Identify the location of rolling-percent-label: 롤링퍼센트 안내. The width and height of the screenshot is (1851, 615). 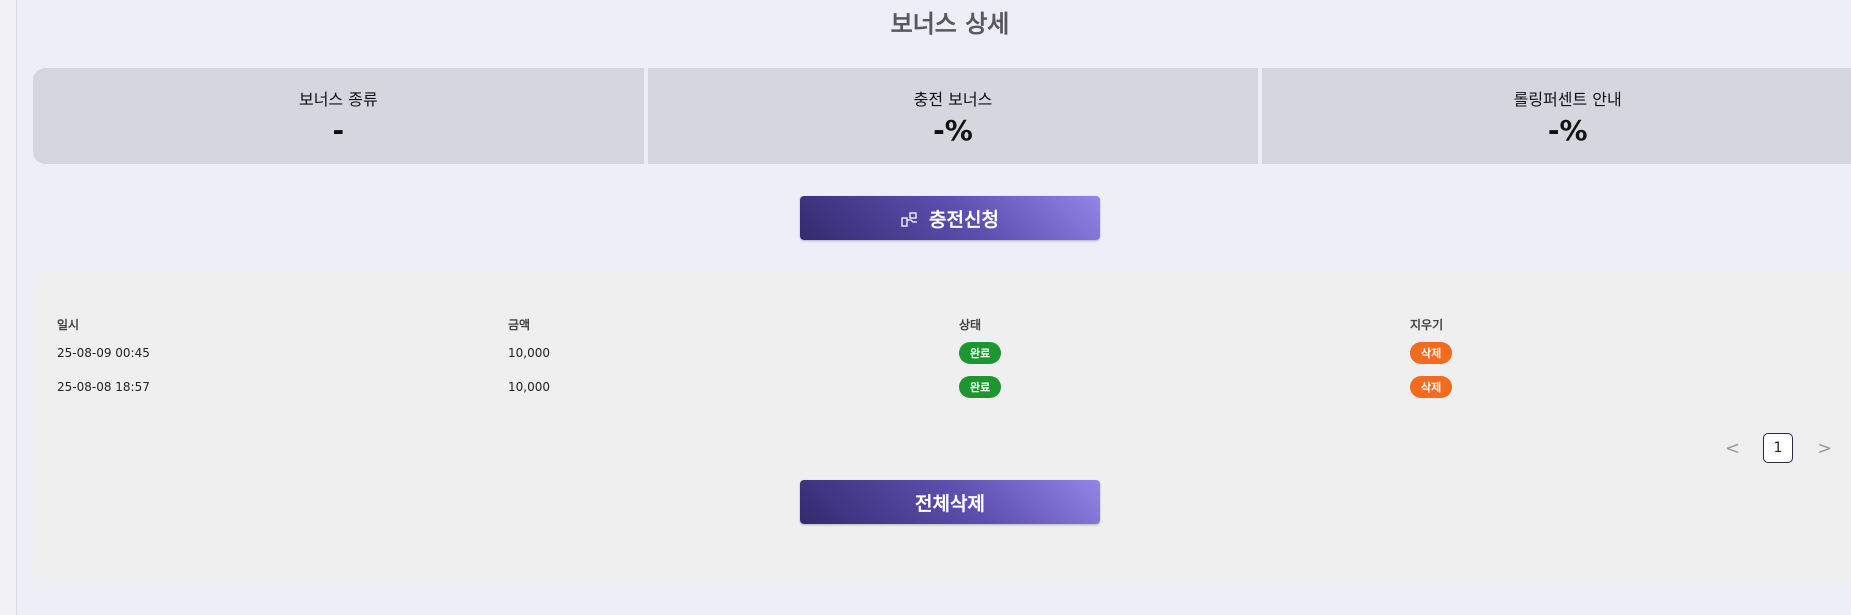
(1567, 99).